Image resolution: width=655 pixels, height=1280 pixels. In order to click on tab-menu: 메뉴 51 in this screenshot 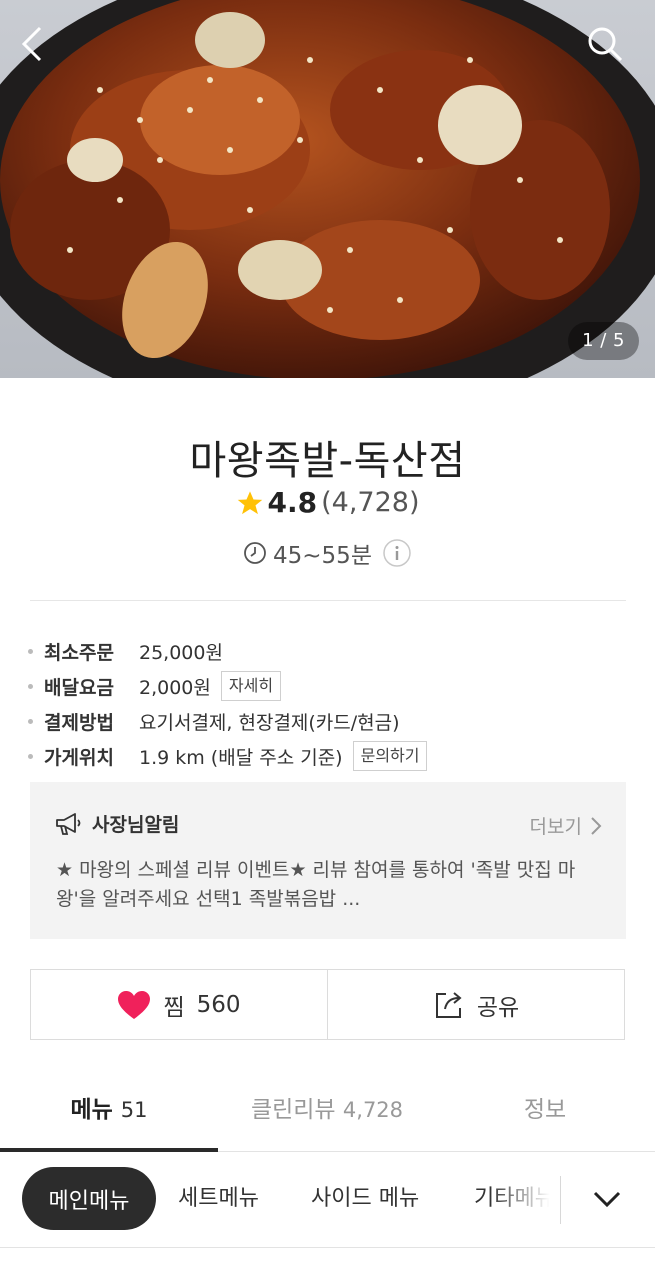, I will do `click(109, 1111)`.